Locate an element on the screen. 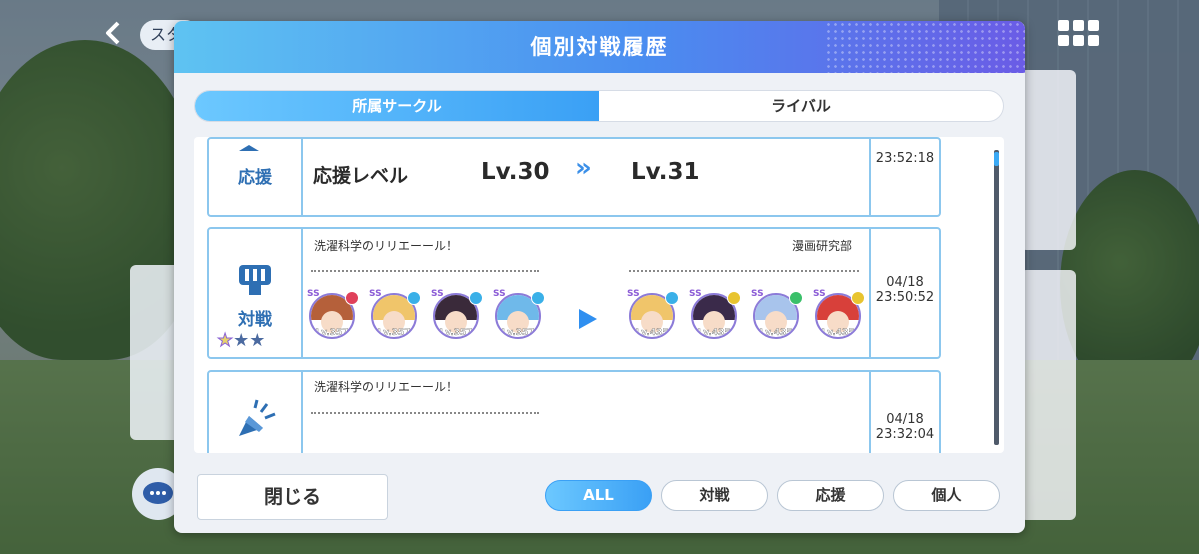 This screenshot has height=554, width=1199. from-level: Lv.30 is located at coordinates (515, 172).